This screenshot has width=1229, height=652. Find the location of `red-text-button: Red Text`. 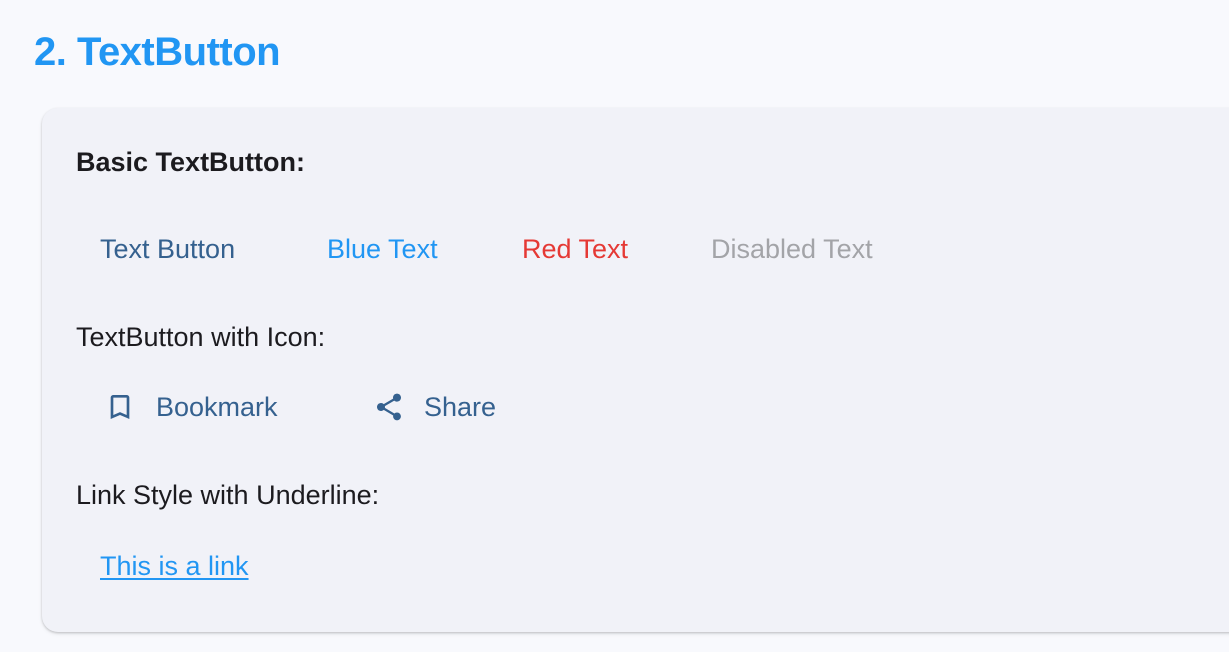

red-text-button: Red Text is located at coordinates (575, 249).